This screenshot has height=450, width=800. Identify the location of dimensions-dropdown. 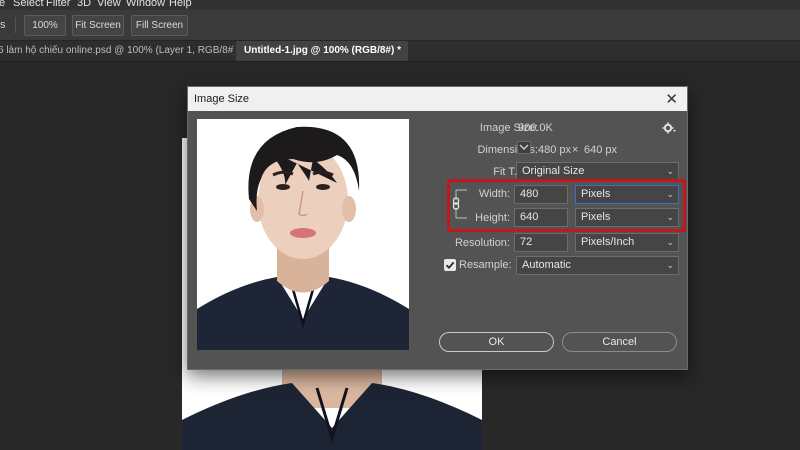
(524, 147).